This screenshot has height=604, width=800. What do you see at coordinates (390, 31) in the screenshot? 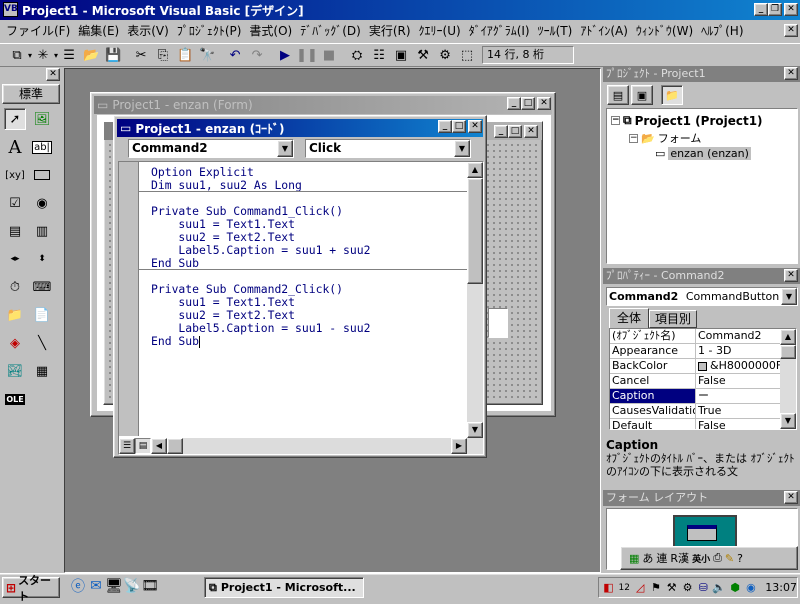
I see `menu-run: 実行(R)` at bounding box center [390, 31].